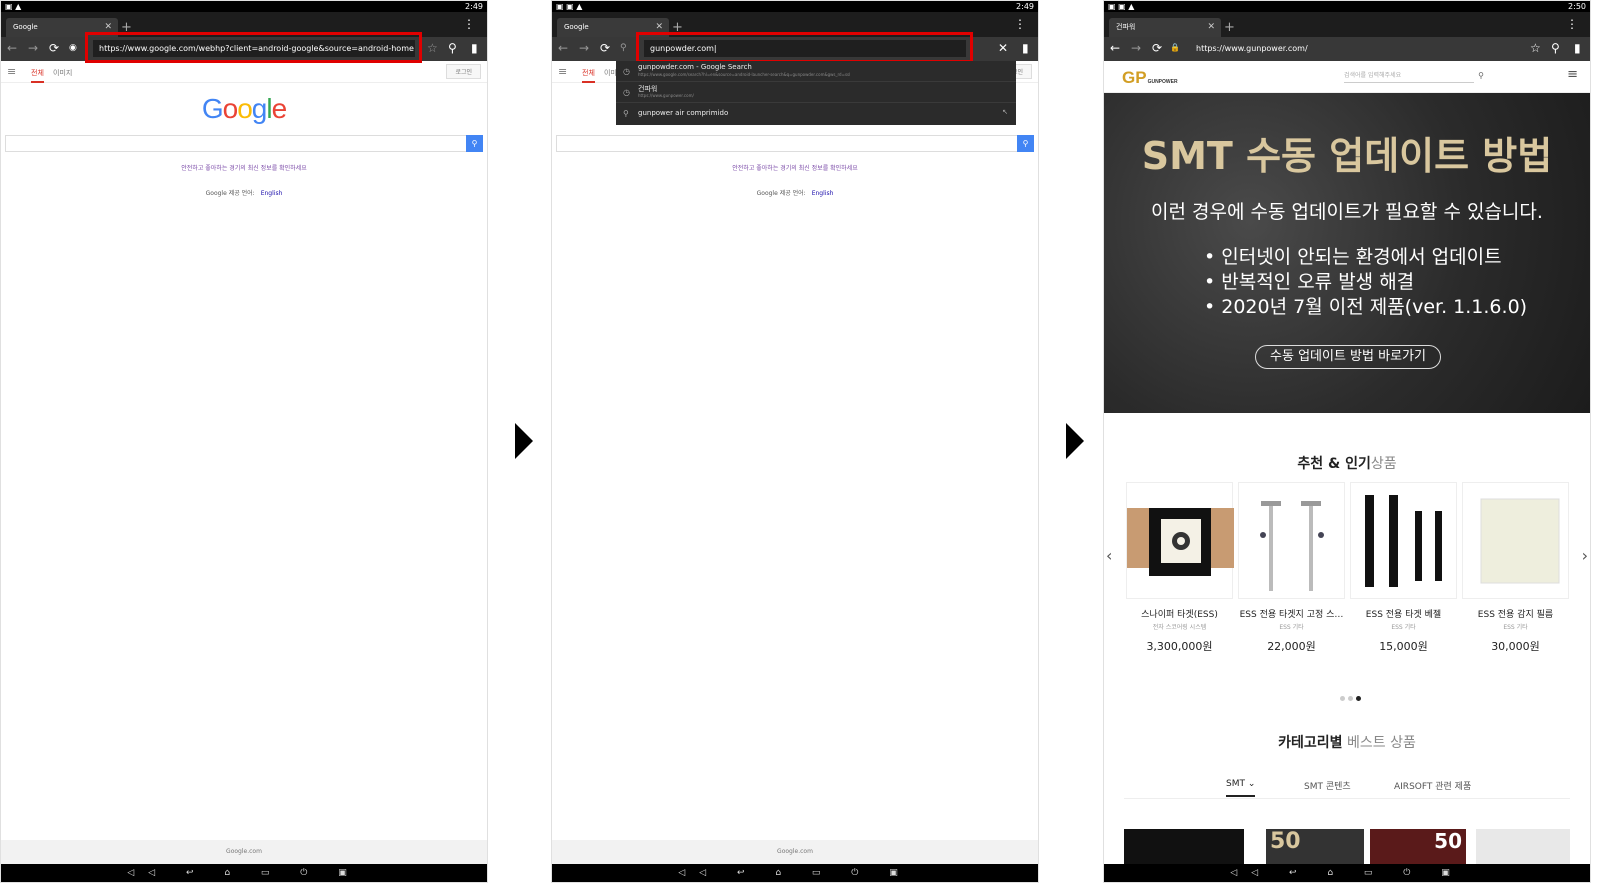  Describe the element at coordinates (73, 48) in the screenshot. I see `site-info-icon: ◉` at that location.